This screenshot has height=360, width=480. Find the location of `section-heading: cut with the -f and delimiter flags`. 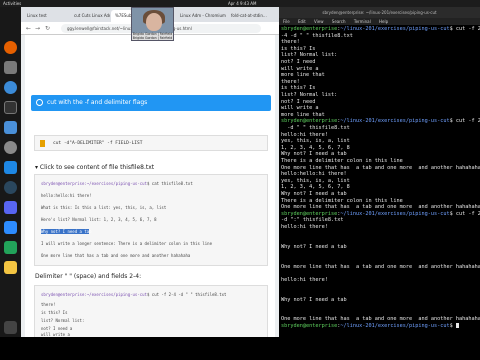

section-heading: cut with the -f and delimiter flags is located at coordinates (151, 103).